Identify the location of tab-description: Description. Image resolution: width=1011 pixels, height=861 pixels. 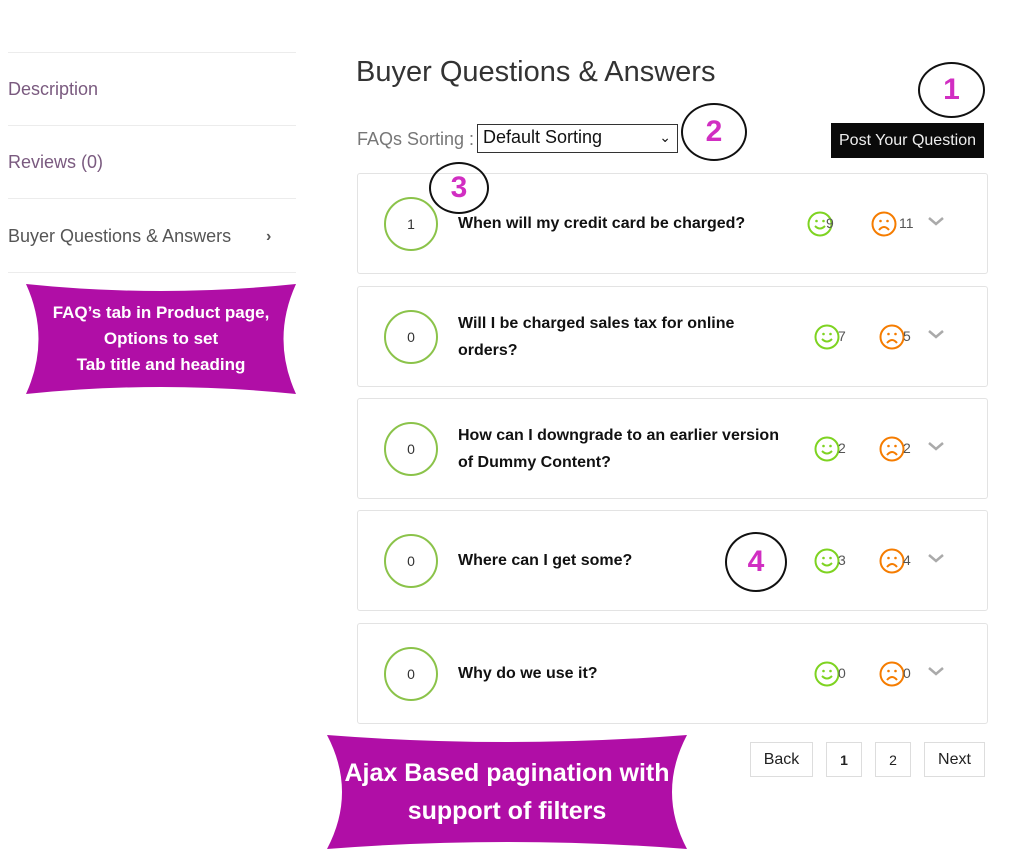
(53, 89).